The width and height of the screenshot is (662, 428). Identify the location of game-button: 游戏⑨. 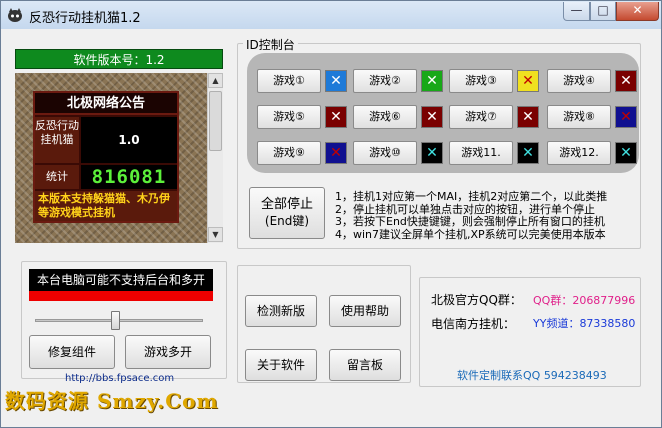
(289, 153).